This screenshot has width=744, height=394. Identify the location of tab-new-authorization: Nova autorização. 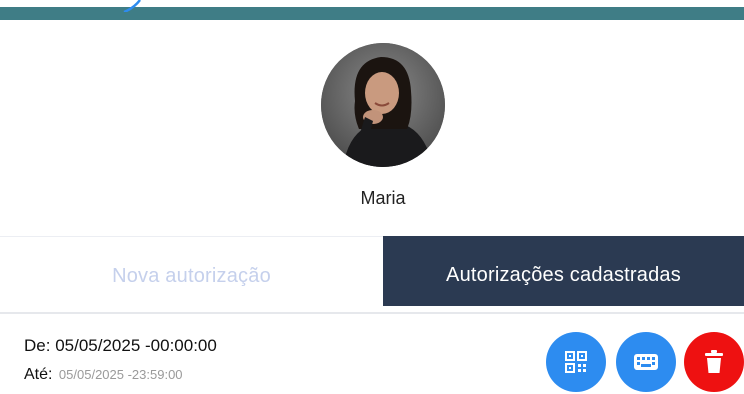
(191, 271).